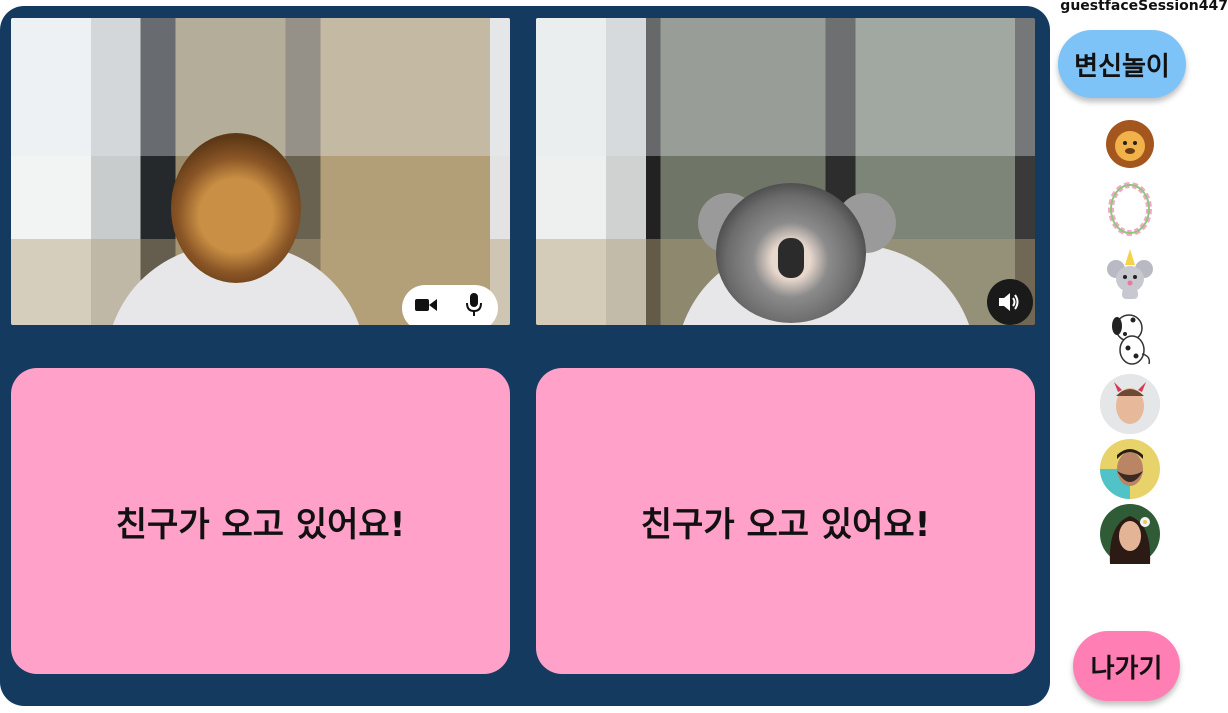  What do you see at coordinates (236, 208) in the screenshot?
I see `lion-face-filter` at bounding box center [236, 208].